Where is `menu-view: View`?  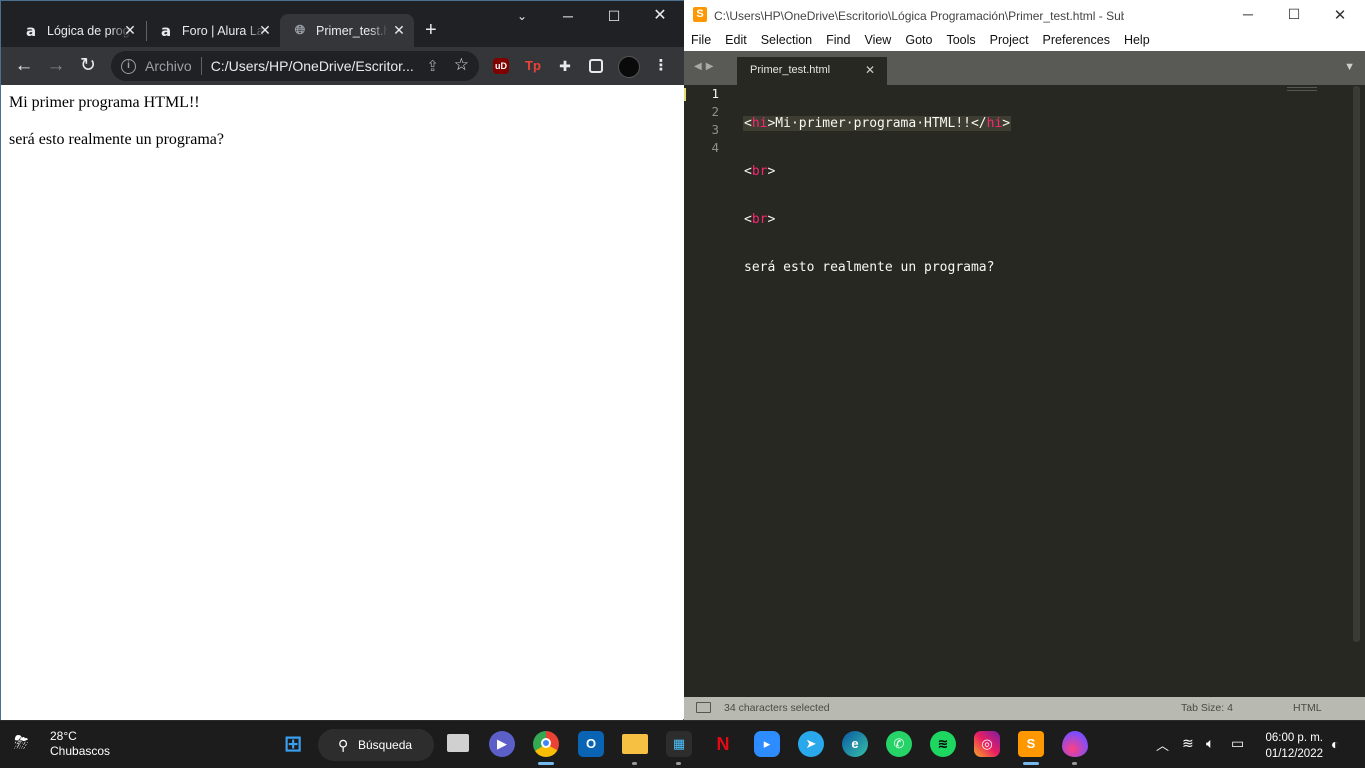 menu-view: View is located at coordinates (877, 41).